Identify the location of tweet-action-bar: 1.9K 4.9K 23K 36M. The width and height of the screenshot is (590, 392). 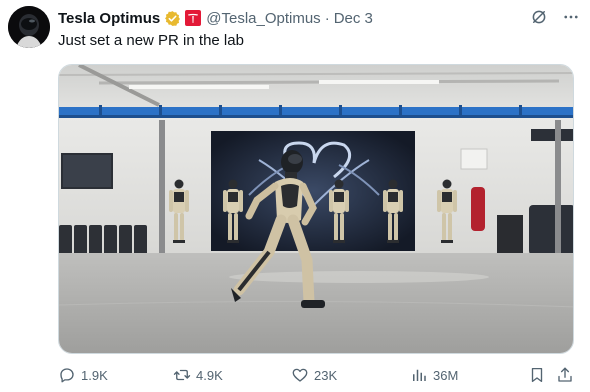
(318, 377).